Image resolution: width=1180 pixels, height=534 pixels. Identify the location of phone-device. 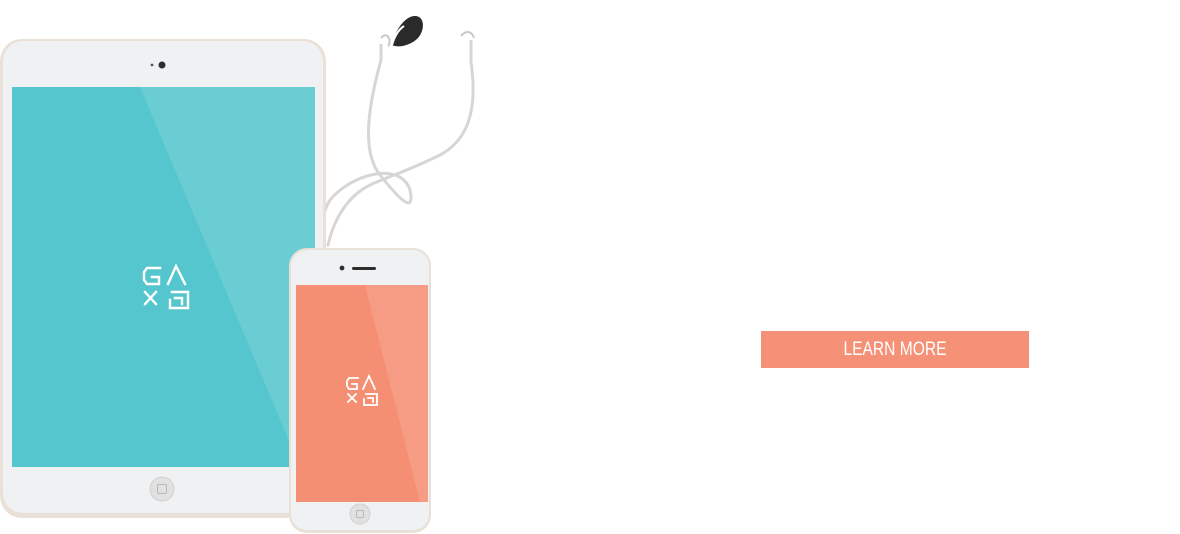
(360, 390).